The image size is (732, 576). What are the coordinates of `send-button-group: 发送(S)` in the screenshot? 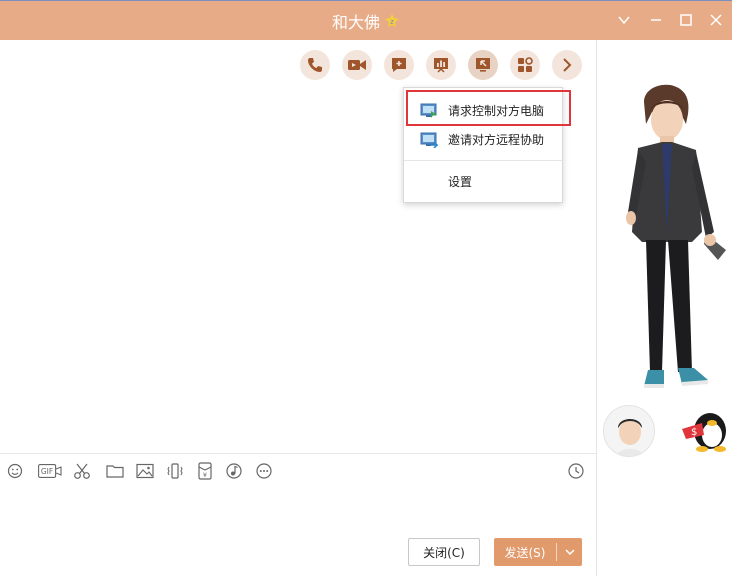 It's located at (538, 552).